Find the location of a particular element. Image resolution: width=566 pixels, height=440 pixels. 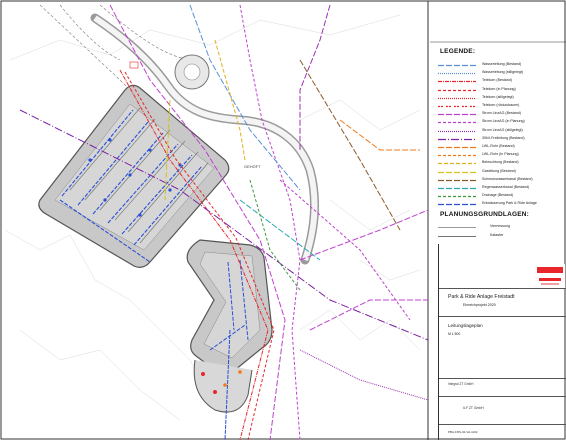

legend-item-label: LWL-Rohr (Bestand) is located at coordinates (498, 146).